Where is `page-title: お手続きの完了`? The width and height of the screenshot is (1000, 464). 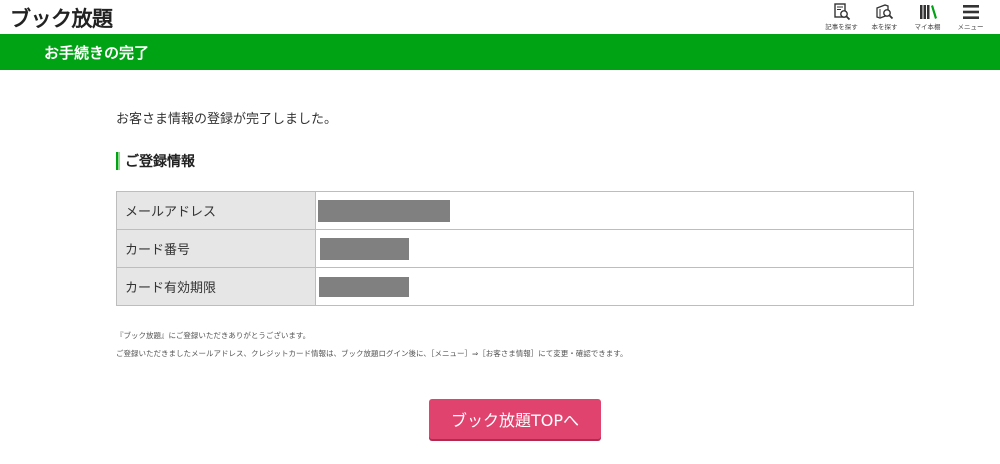 page-title: お手続きの完了 is located at coordinates (97, 53).